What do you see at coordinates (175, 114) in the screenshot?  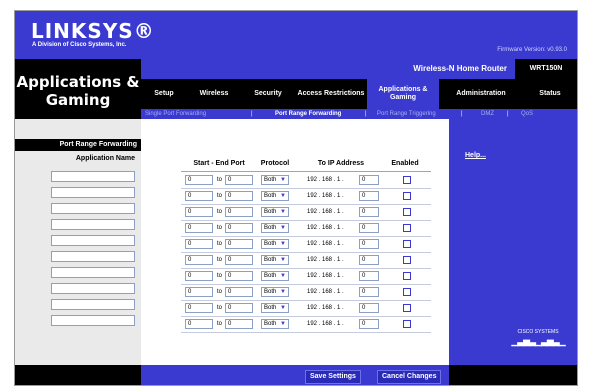 I see `subtab-single-port-forwarding: Single Port Forwarding` at bounding box center [175, 114].